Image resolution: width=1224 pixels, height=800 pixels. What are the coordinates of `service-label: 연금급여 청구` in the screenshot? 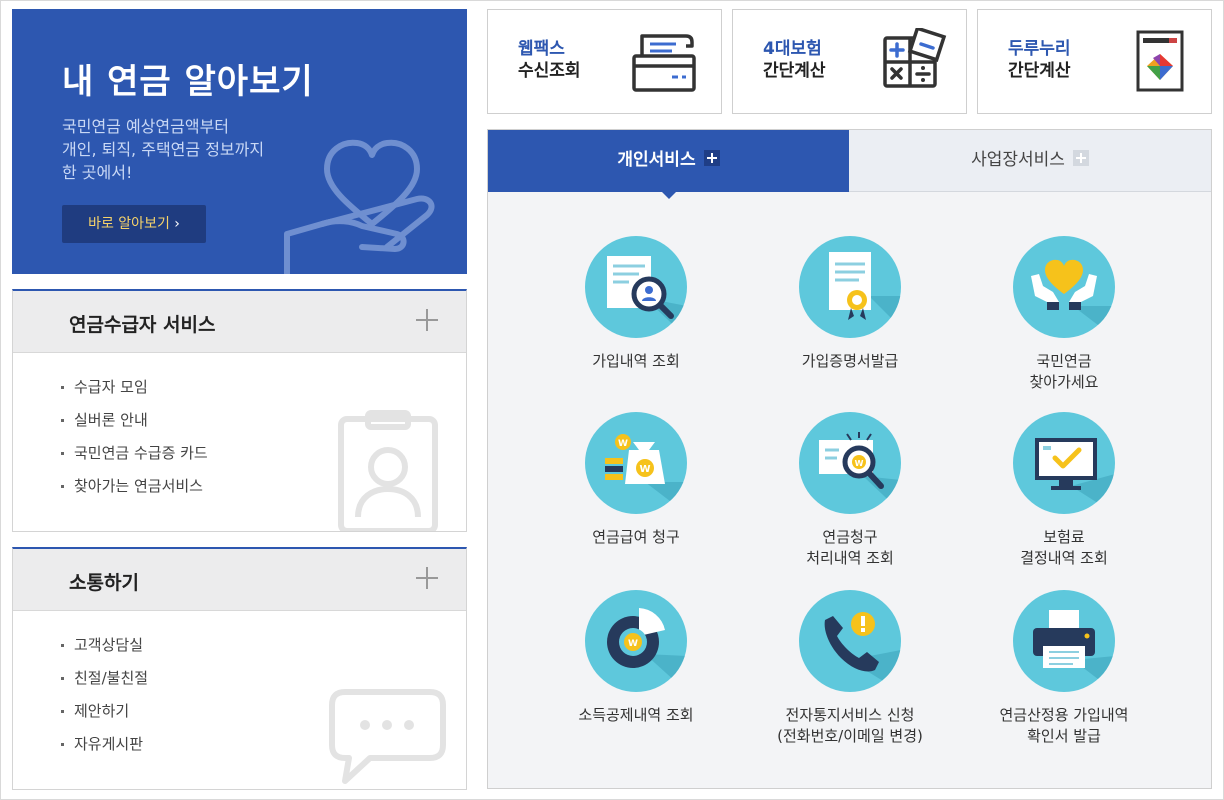 It's located at (636, 537).